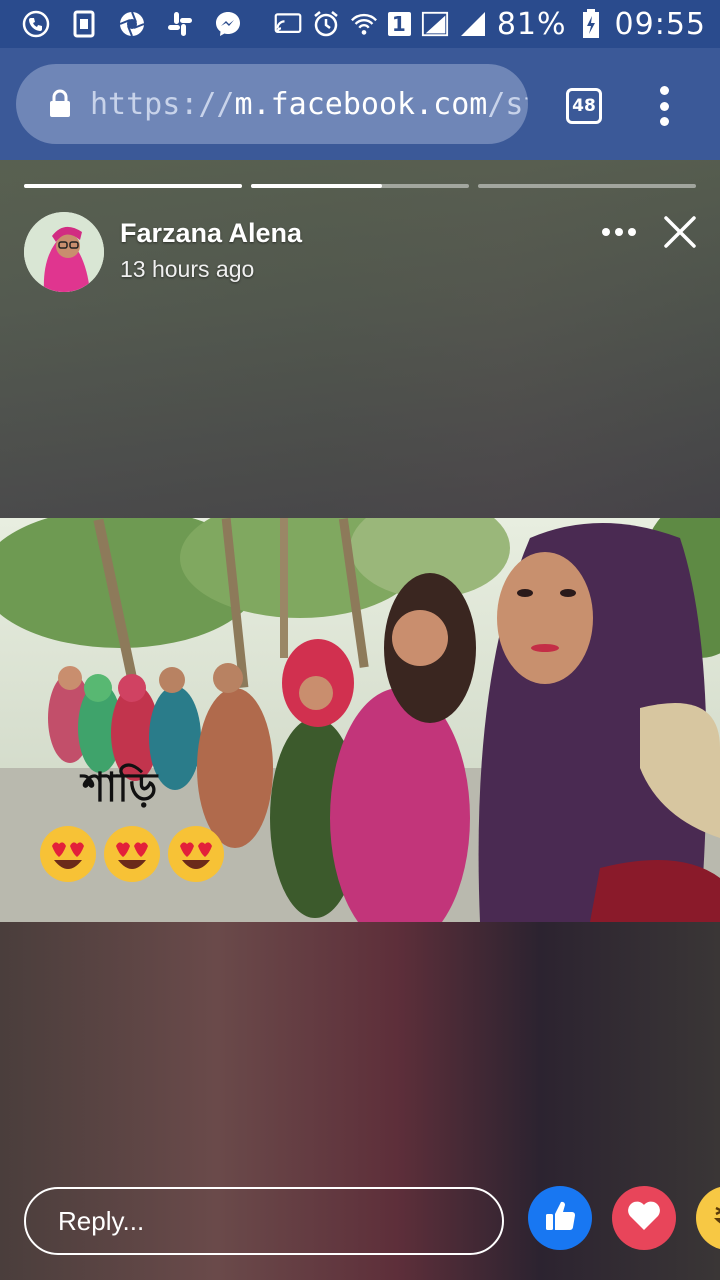  I want to click on more-options-button, so click(619, 232).